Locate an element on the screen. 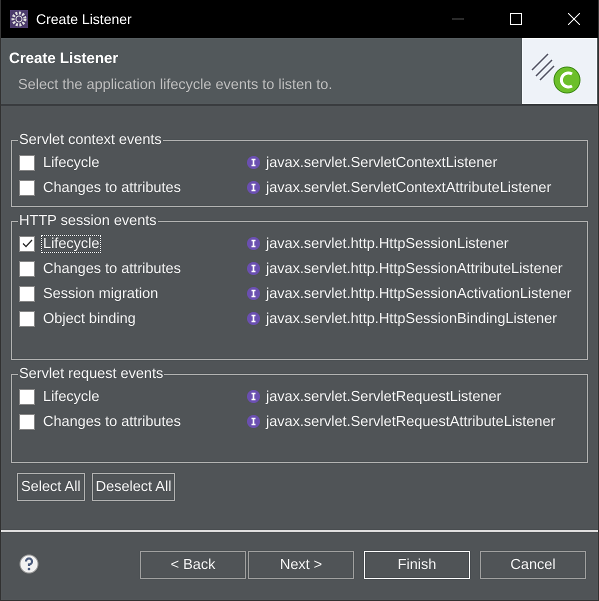 Image resolution: width=599 pixels, height=601 pixels. interface-name: javax.servlet.http.HttpSessionActivationListener is located at coordinates (419, 294).